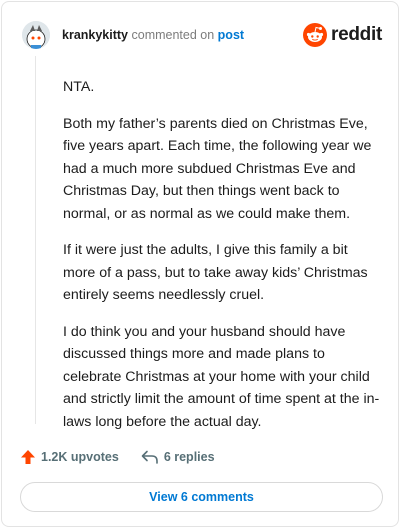 The height and width of the screenshot is (529, 400). Describe the element at coordinates (189, 457) in the screenshot. I see `reply-count: 6 replies` at that location.